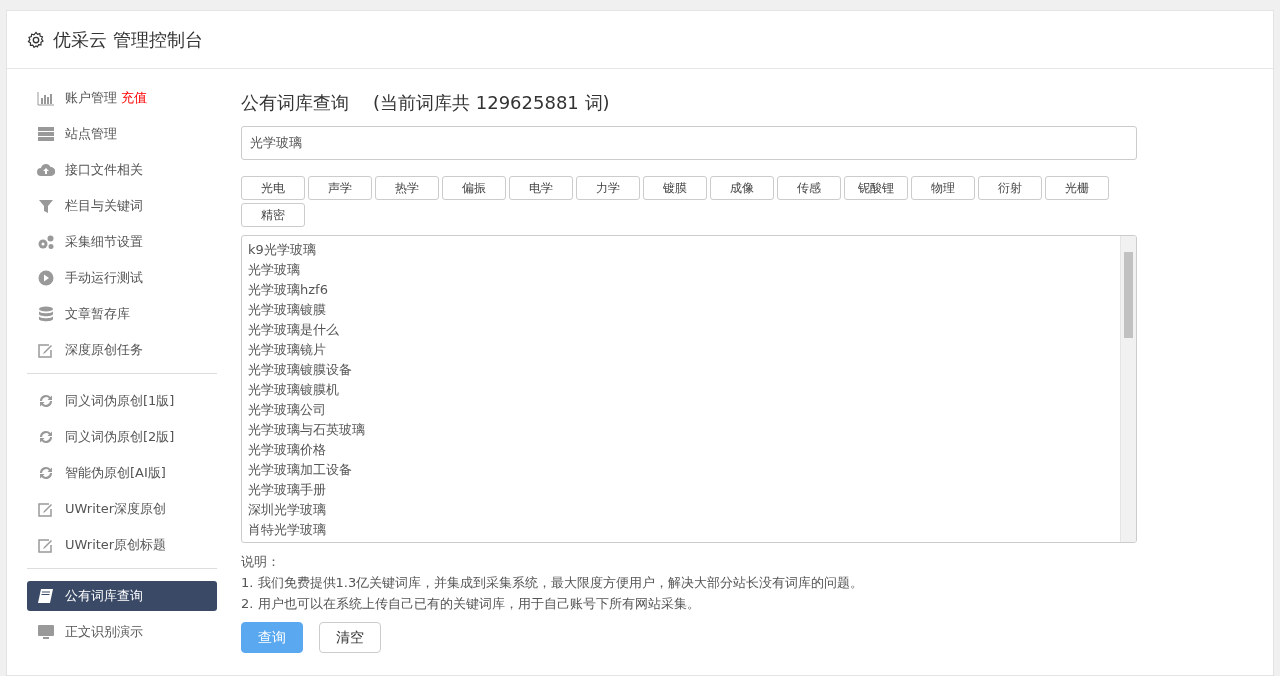  What do you see at coordinates (553, 583) in the screenshot?
I see `note-text: 1. 我们免费提供1.3亿关键词库，并集成到采集系统，最大限度方便用户，解决大部分站长没有词库的问题。` at bounding box center [553, 583].